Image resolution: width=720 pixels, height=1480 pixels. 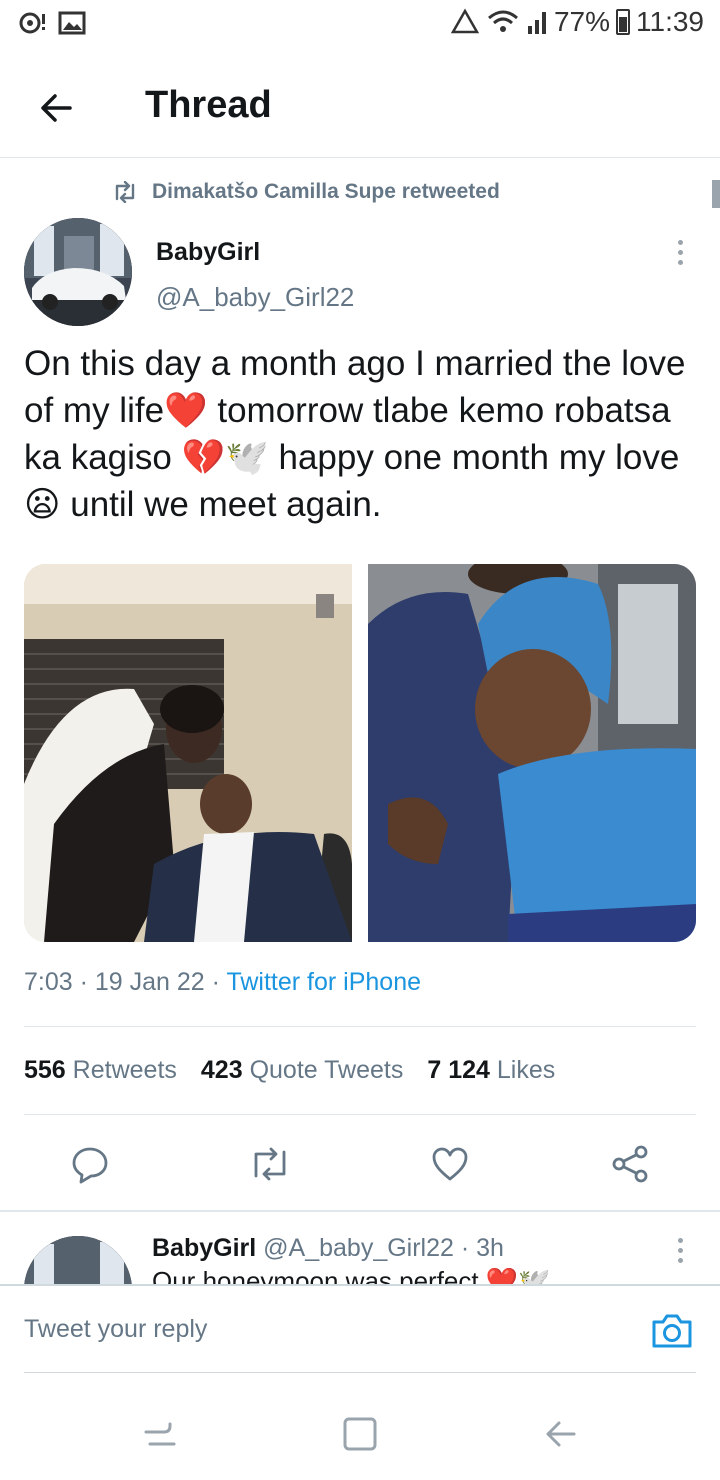 What do you see at coordinates (360, 1165) in the screenshot?
I see `tweet-actions` at bounding box center [360, 1165].